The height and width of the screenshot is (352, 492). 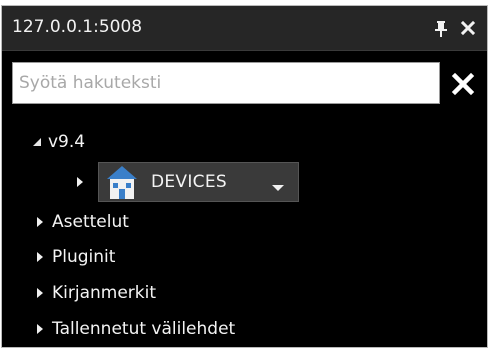 I want to click on house-icon, so click(x=122, y=182).